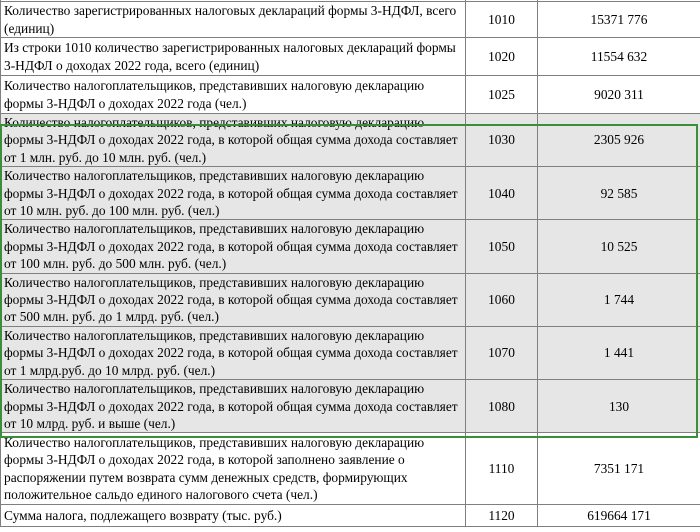  I want to click on row-value-cell: 15371 776, so click(618, 19).